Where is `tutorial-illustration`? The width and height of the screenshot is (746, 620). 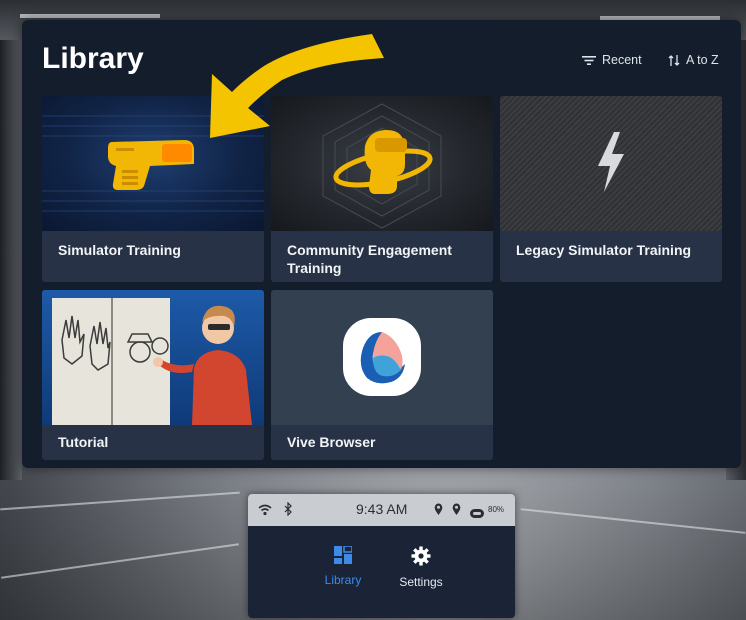 tutorial-illustration is located at coordinates (152, 361).